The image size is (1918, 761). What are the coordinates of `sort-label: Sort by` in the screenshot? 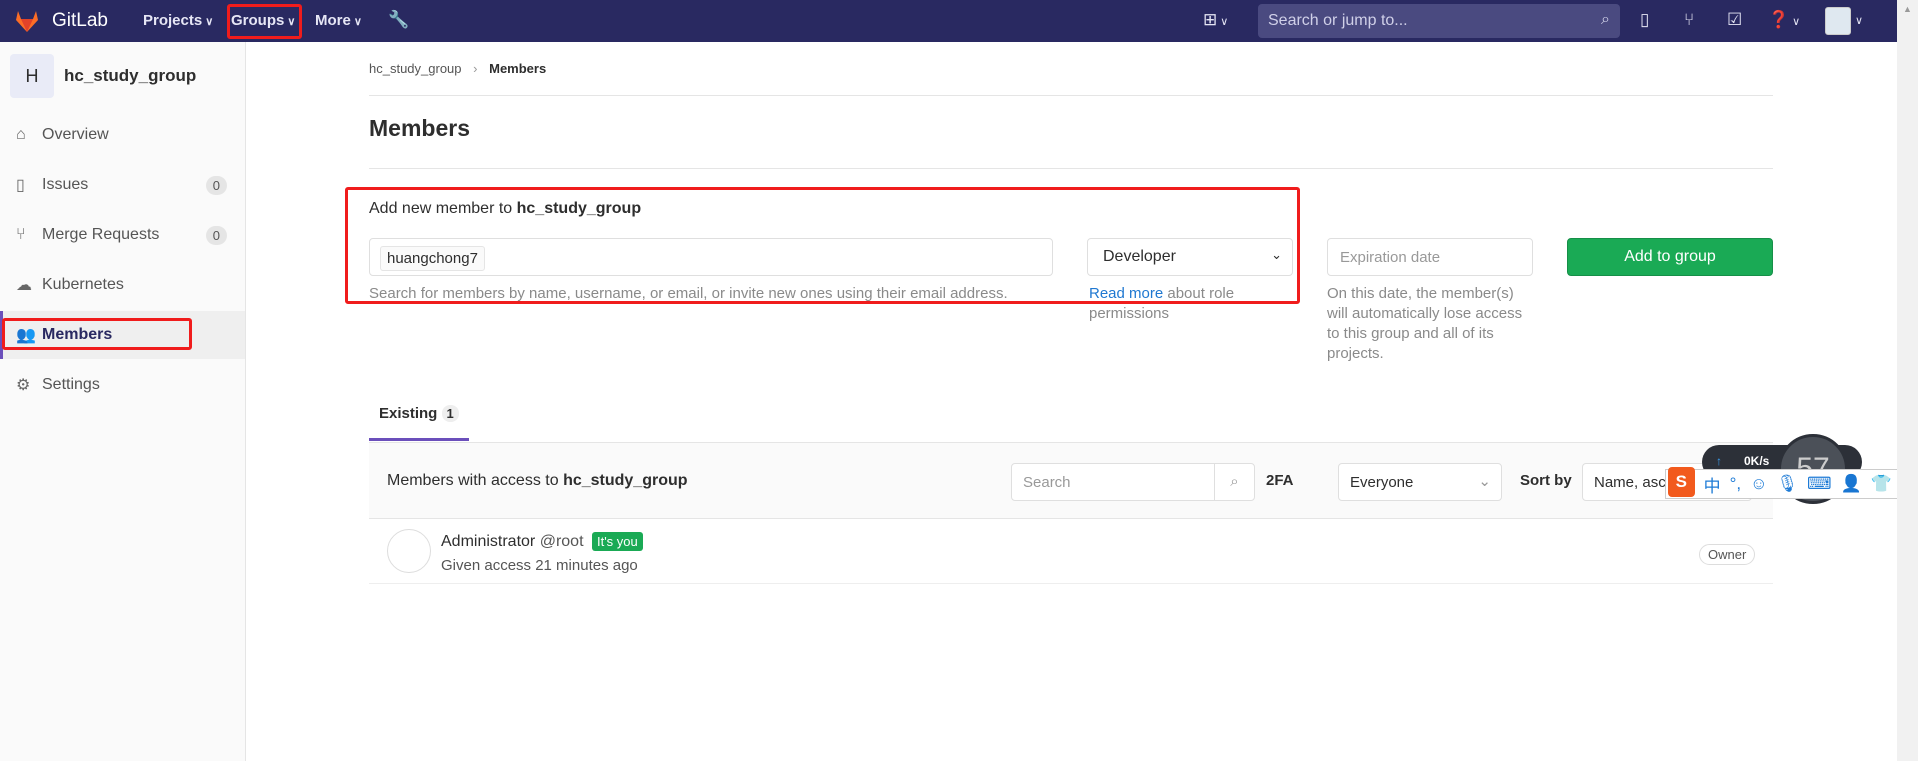 It's located at (1546, 480).